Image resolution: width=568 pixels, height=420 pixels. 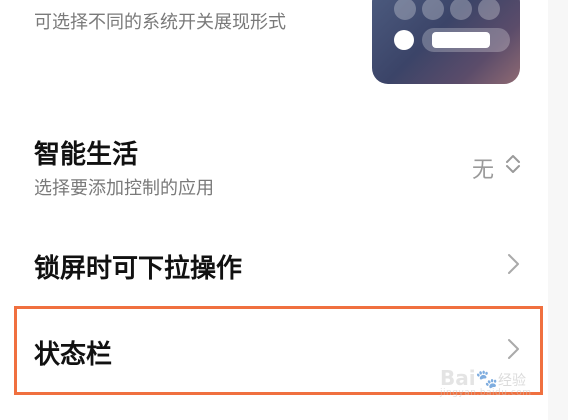 I want to click on chevron-updown-icon, so click(x=513, y=164).